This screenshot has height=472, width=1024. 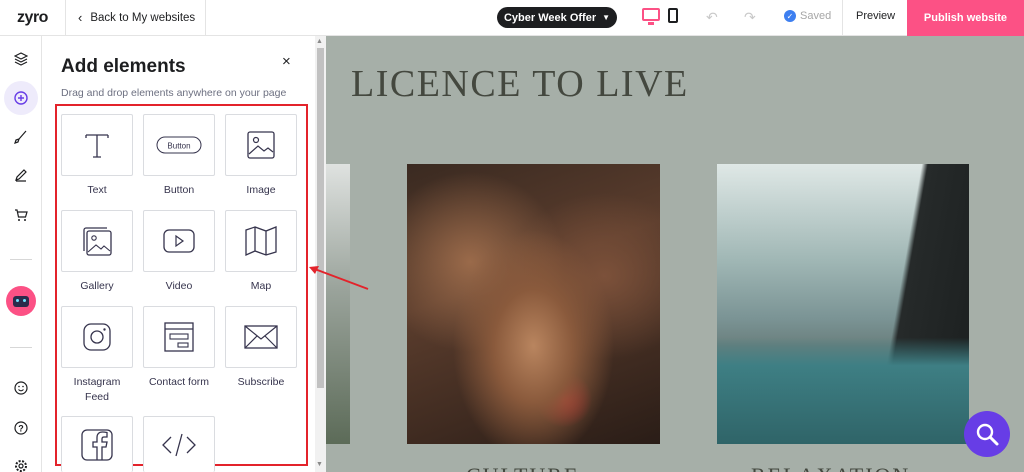 What do you see at coordinates (533, 304) in the screenshot?
I see `culture-image` at bounding box center [533, 304].